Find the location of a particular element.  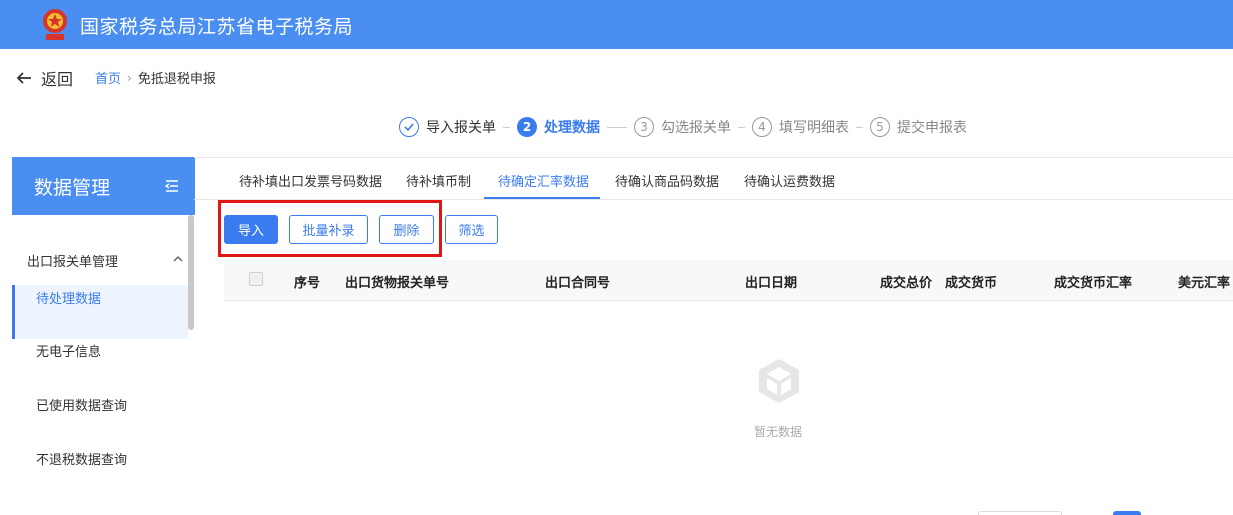

back-label: 返回 is located at coordinates (57, 79).